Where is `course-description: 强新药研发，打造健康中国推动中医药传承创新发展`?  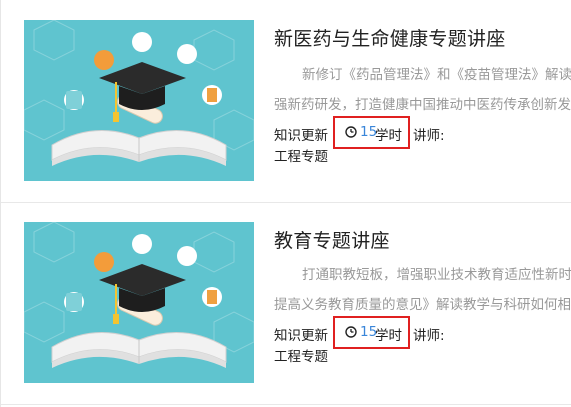
course-description: 强新药研发，打造健康中国推动中医药传承创新发展 is located at coordinates (422, 105).